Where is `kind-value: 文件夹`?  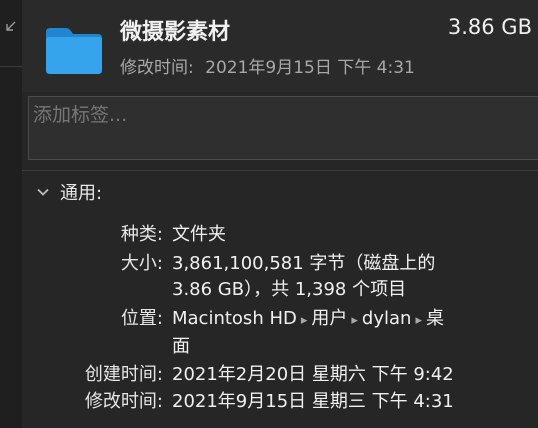 kind-value: 文件夹 is located at coordinates (199, 234).